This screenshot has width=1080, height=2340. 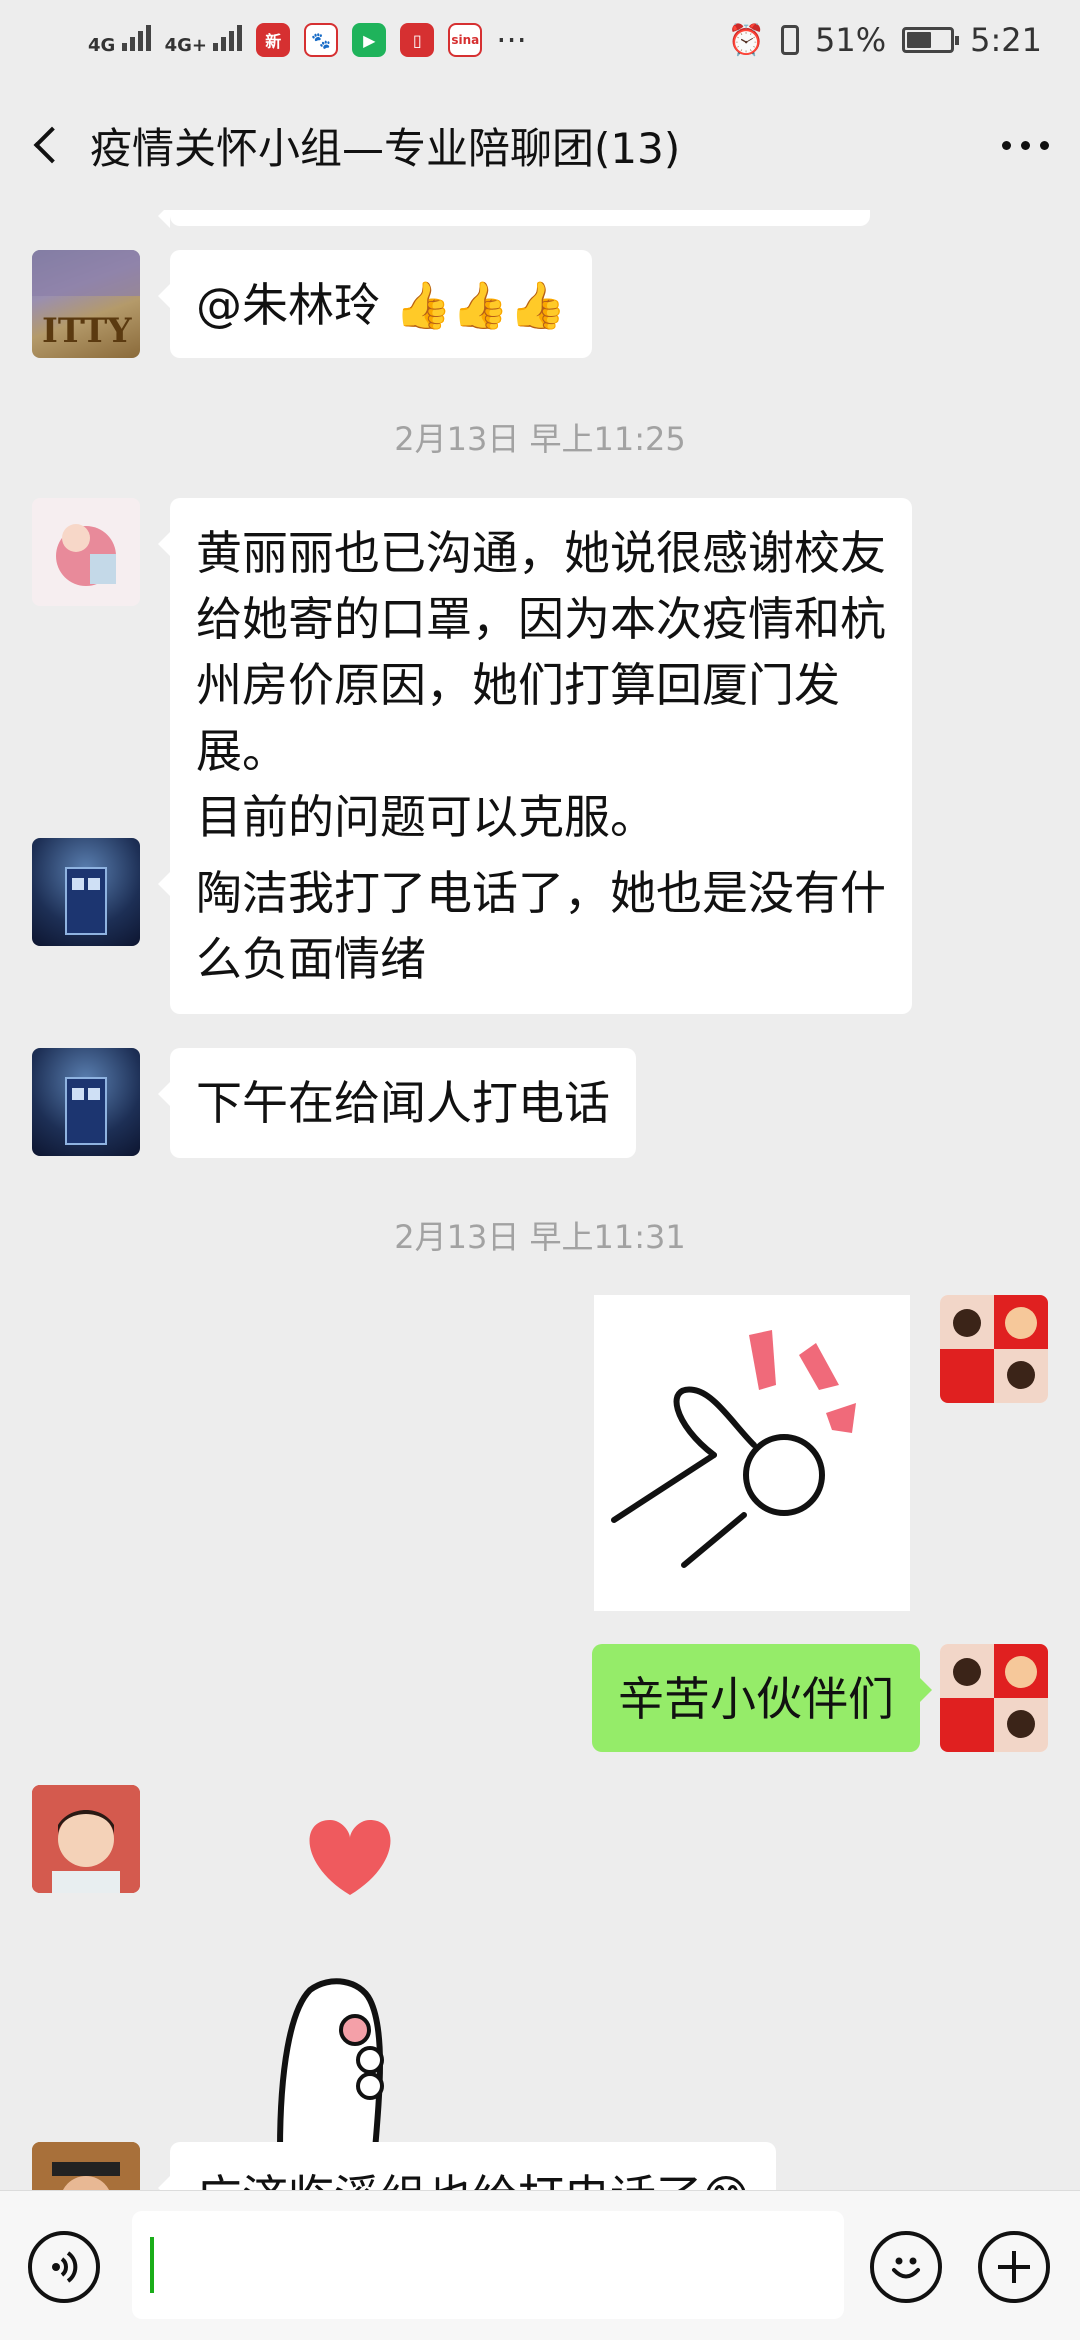 I want to click on message-text: 广济临溪组也给打电话了😊, so click(x=473, y=2180).